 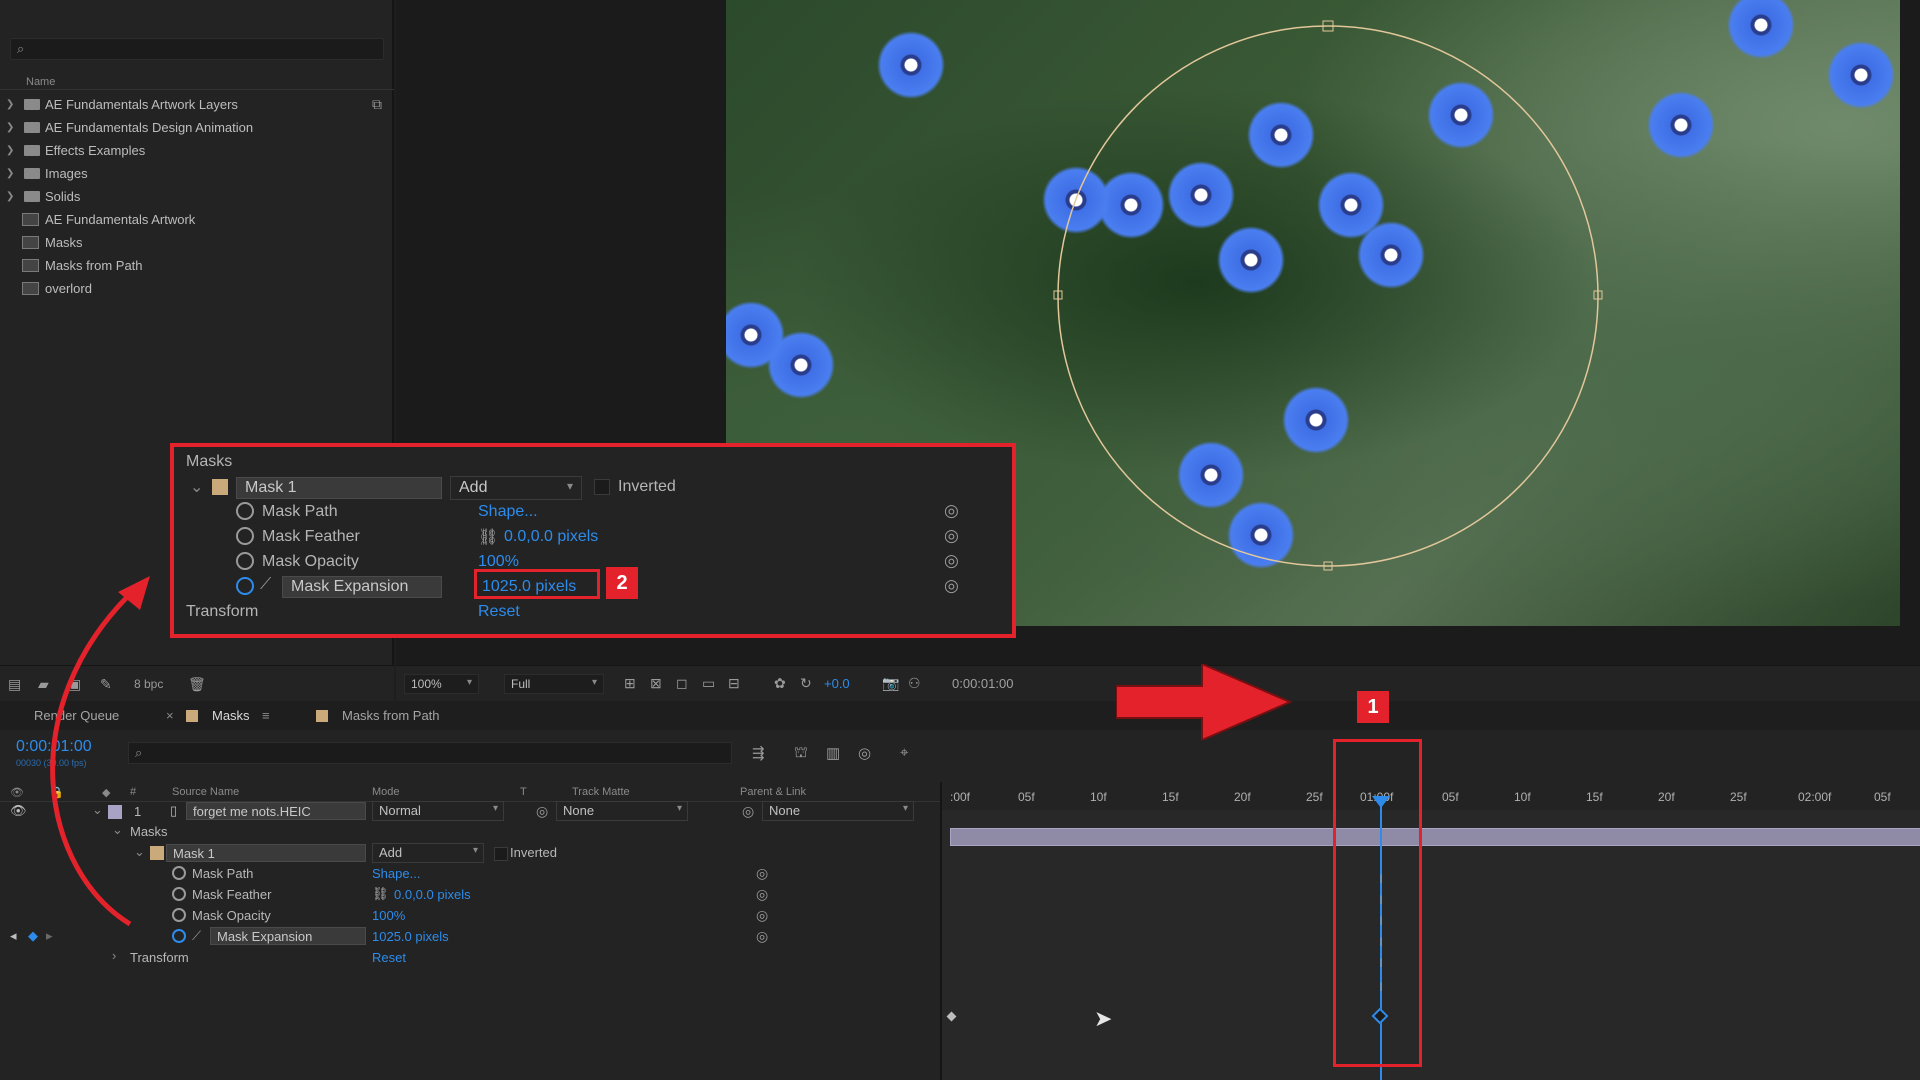 What do you see at coordinates (170, 715) in the screenshot?
I see `close-icon: ×` at bounding box center [170, 715].